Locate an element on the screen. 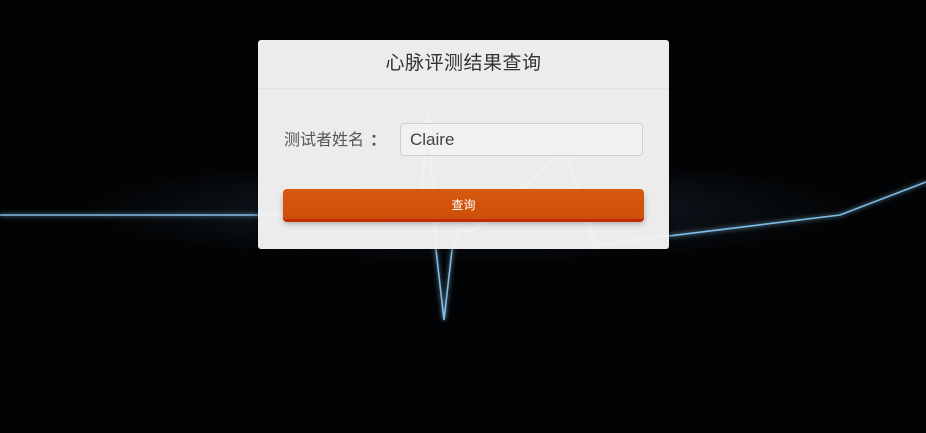 This screenshot has height=433, width=926. name-input is located at coordinates (521, 139).